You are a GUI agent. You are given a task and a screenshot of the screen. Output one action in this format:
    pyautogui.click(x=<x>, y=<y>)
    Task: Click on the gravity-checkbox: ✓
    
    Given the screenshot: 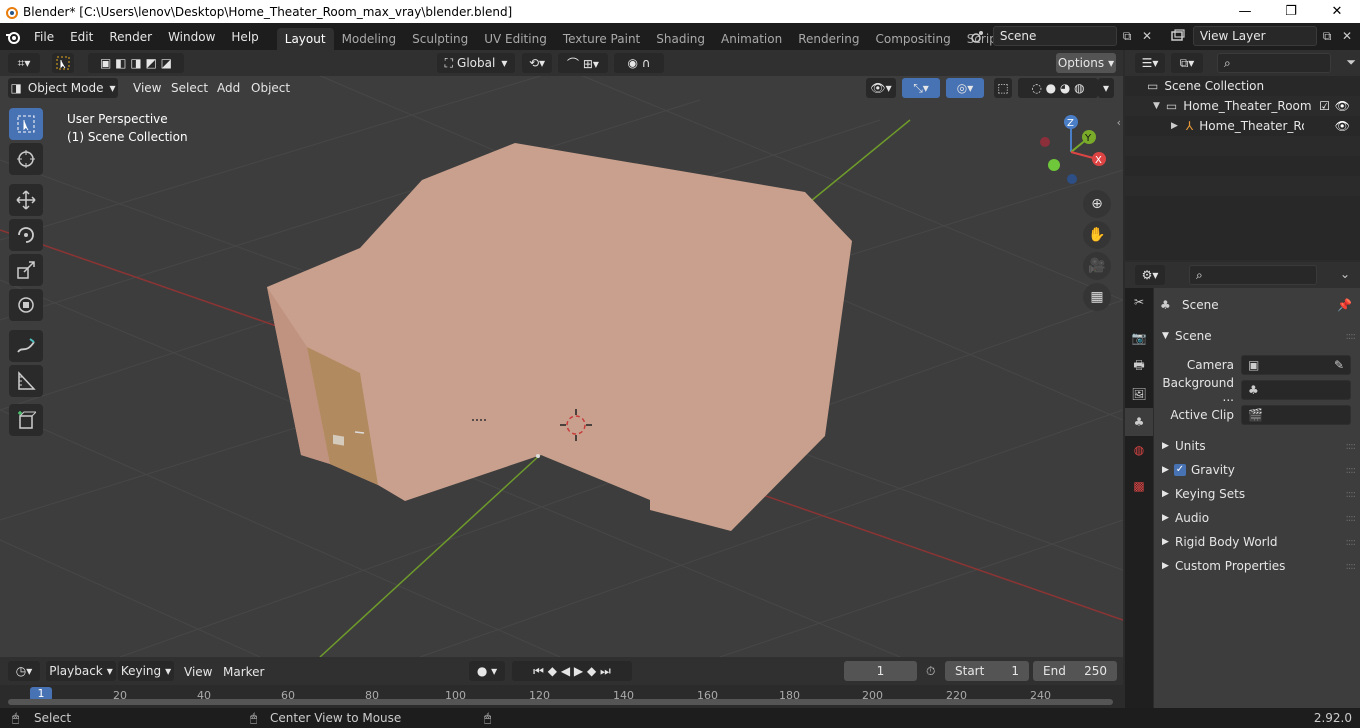 What is the action you would take?
    pyautogui.click(x=1180, y=470)
    